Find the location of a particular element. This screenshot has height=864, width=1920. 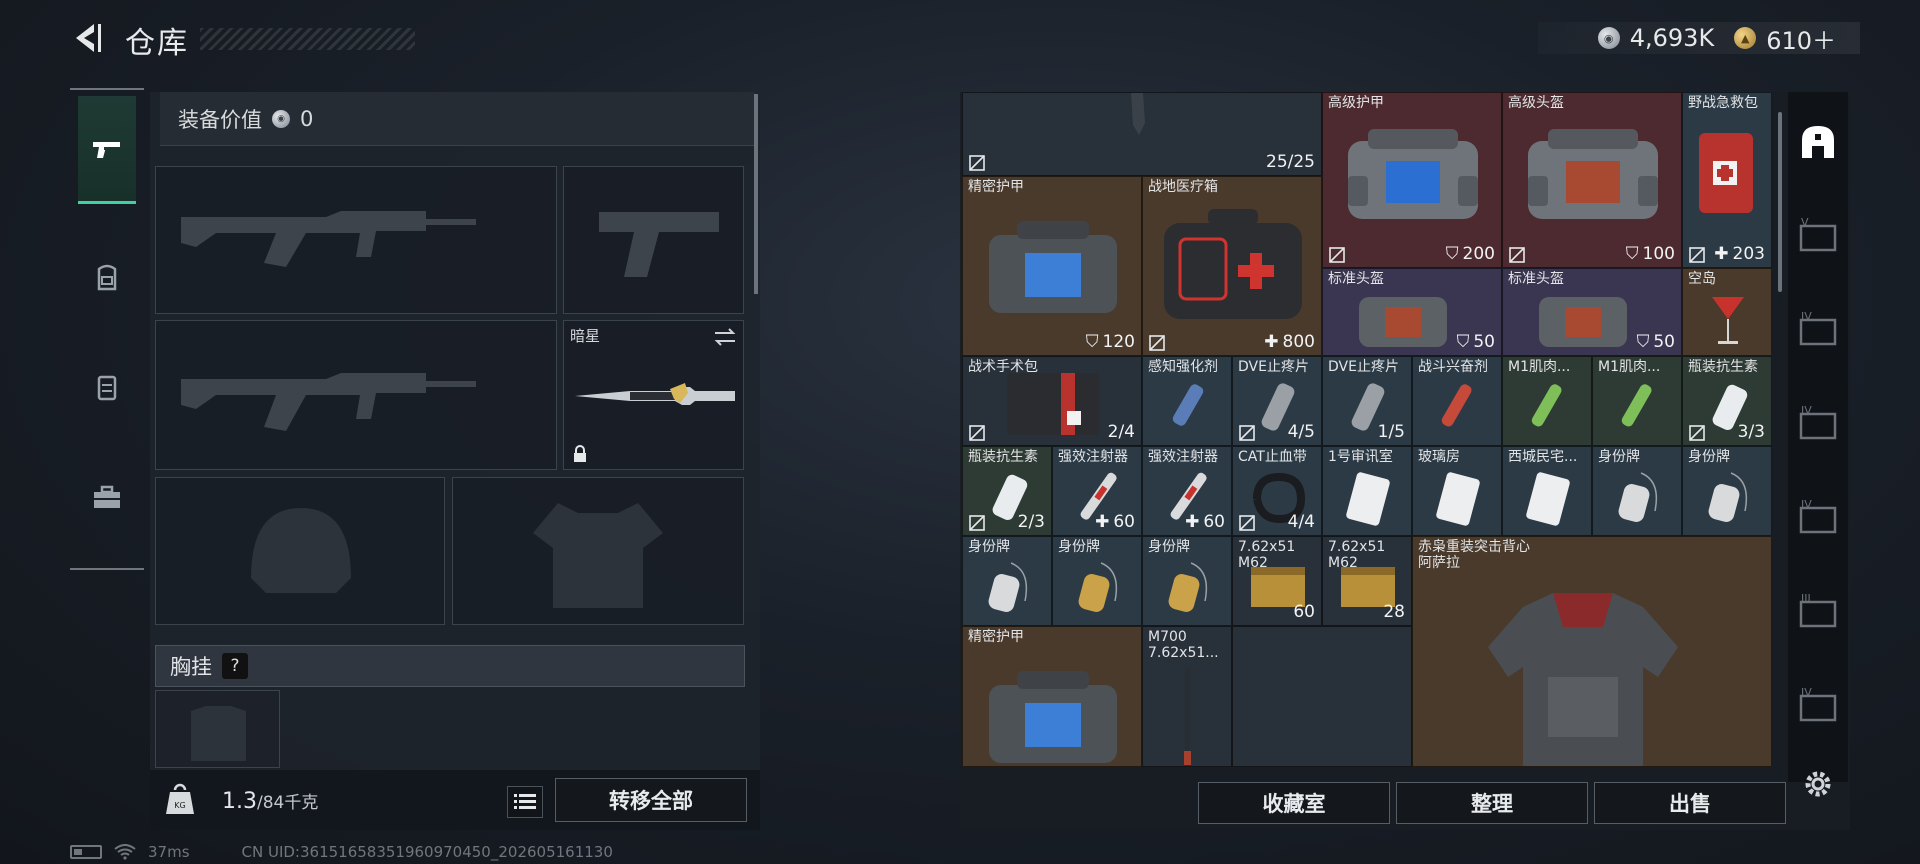

gold-coin-icon: ▲ is located at coordinates (1745, 38).